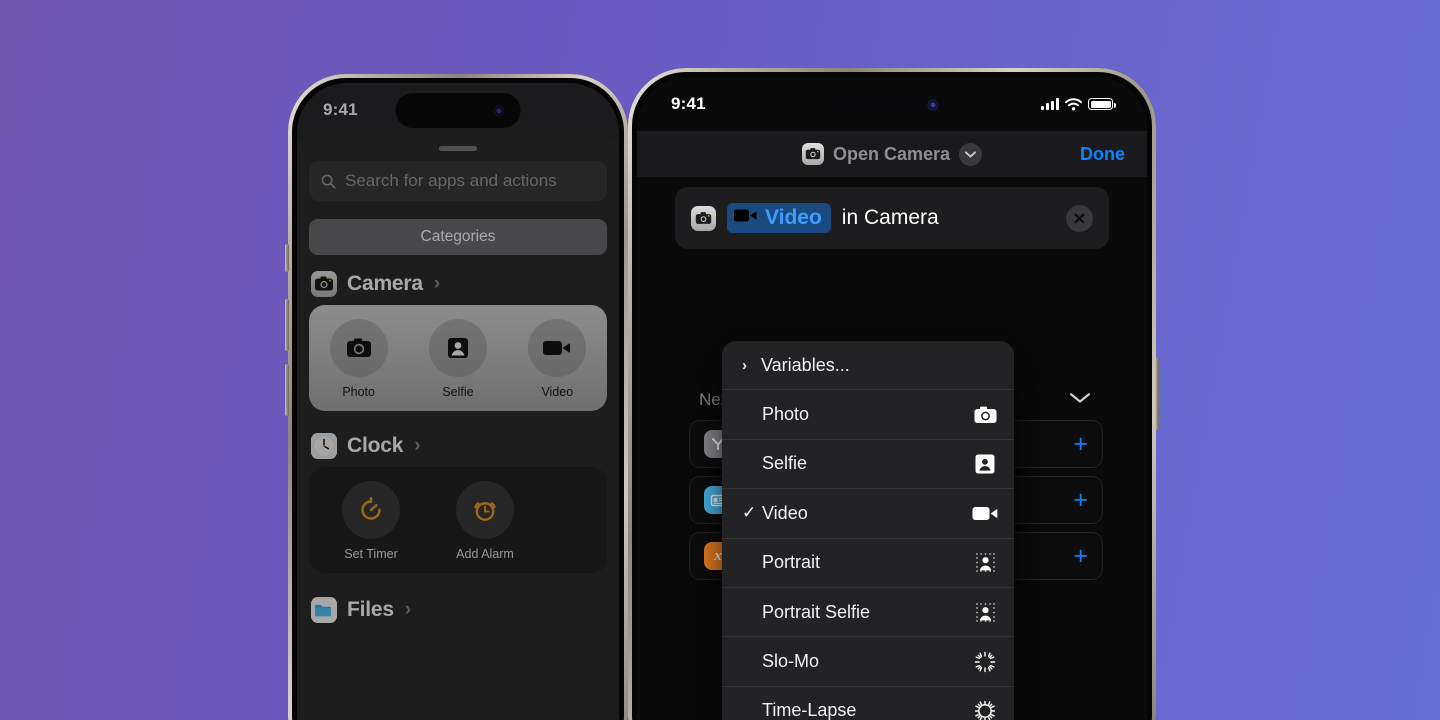  What do you see at coordinates (458, 280) in the screenshot?
I see `section-header-camera: Camera ›` at bounding box center [458, 280].